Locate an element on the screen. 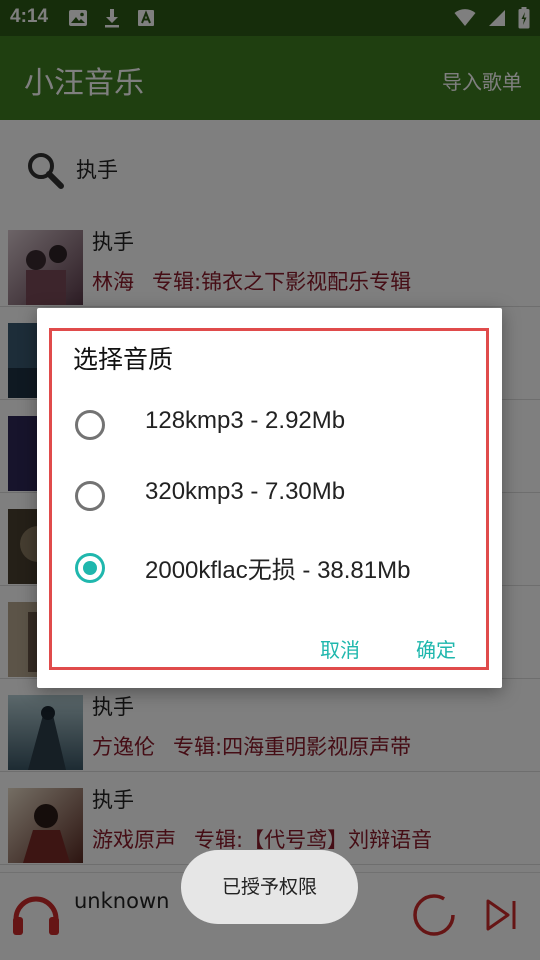  quality-option-flac: 2000kflac无损 - 38.81Mb is located at coordinates (273, 568).